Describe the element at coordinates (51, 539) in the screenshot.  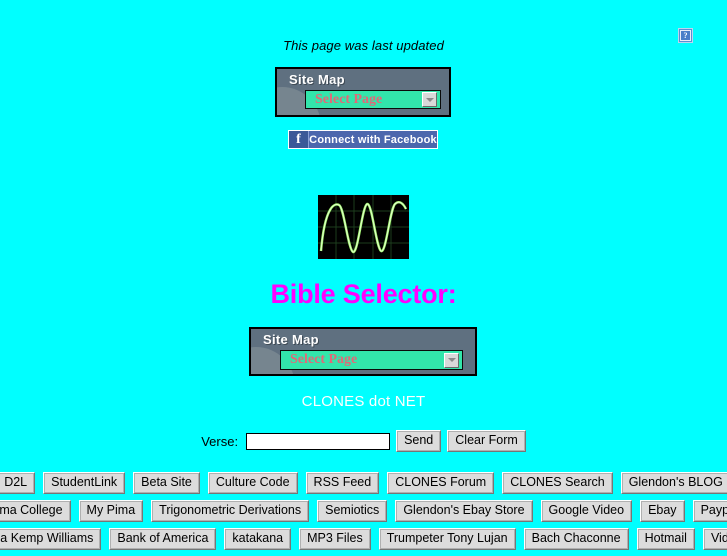
I see `link-button: Lisa Kemp Williams` at that location.